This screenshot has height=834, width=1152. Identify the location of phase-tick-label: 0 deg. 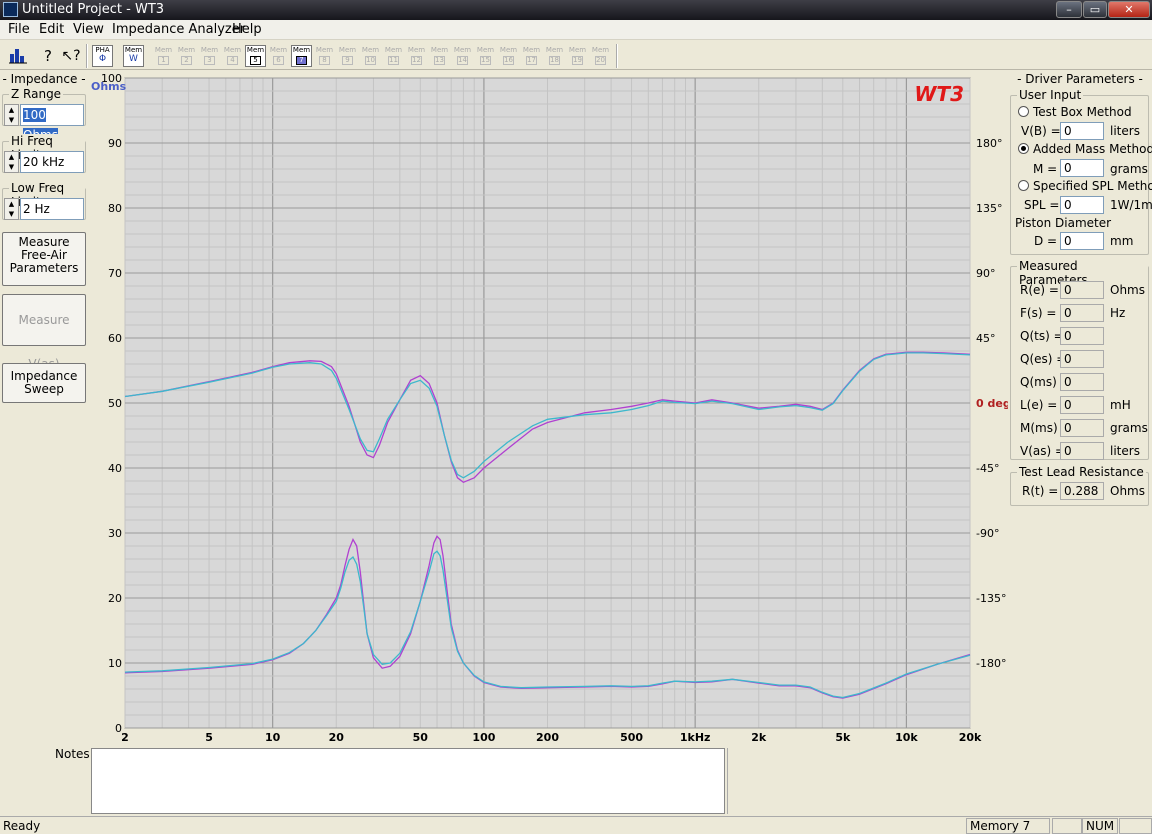
(992, 403).